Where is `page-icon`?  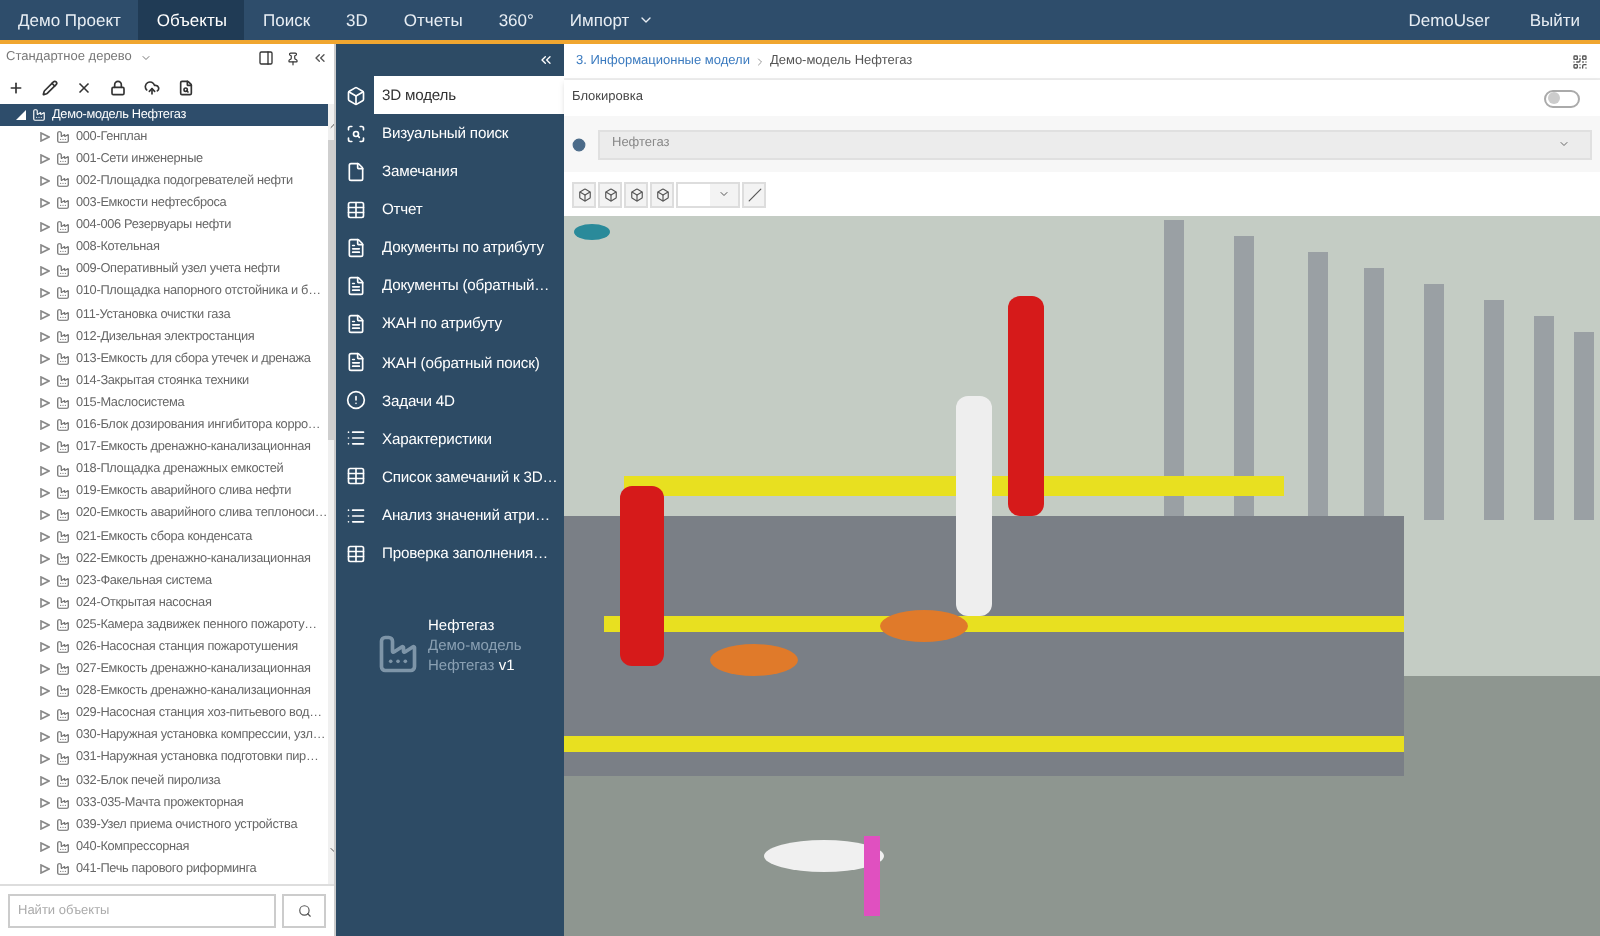
page-icon is located at coordinates (355, 171).